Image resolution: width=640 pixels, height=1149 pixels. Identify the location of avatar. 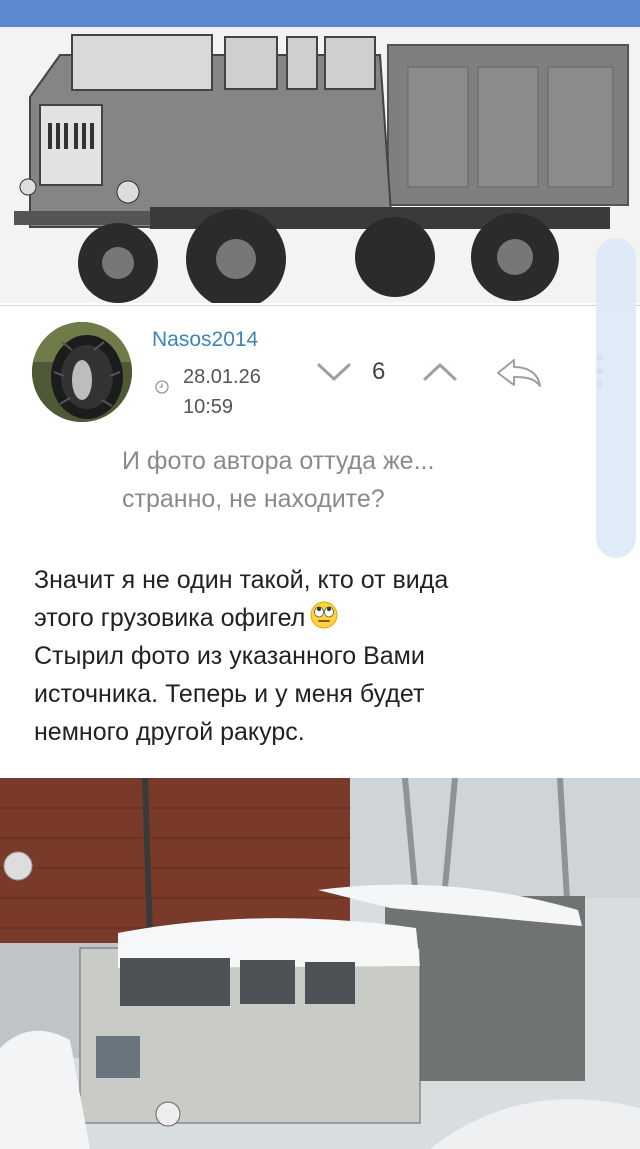
(82, 372).